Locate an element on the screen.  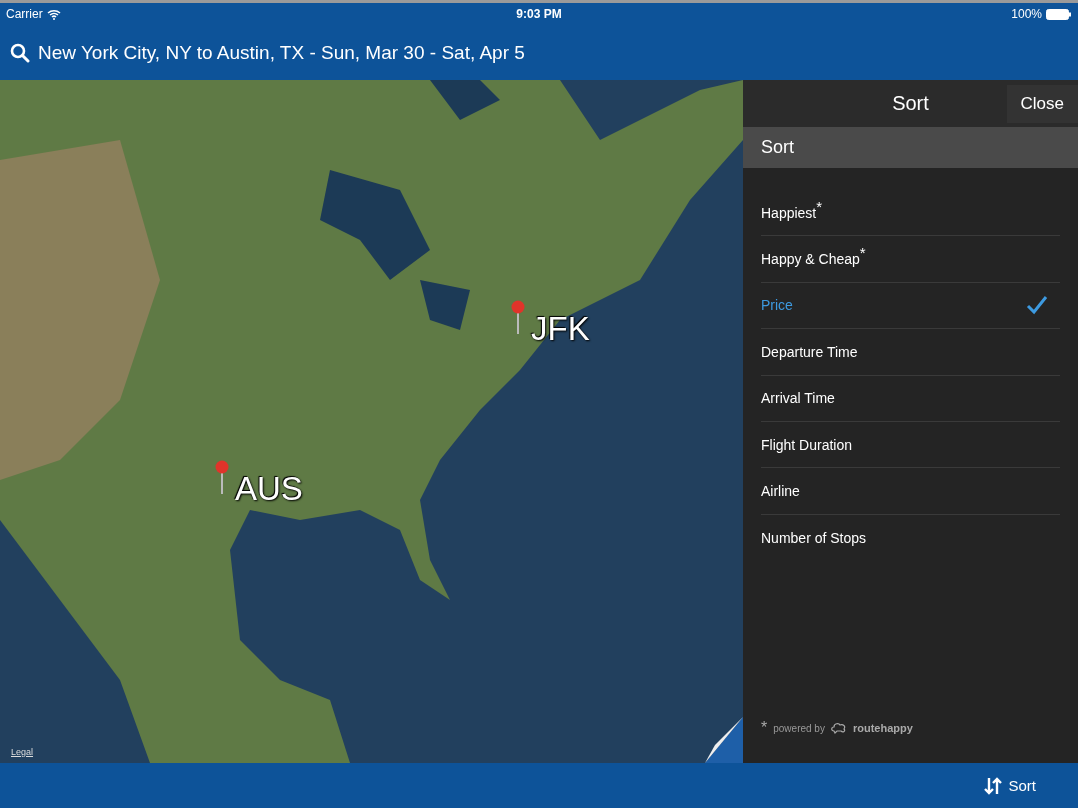
wifi-icon is located at coordinates (53, 14).